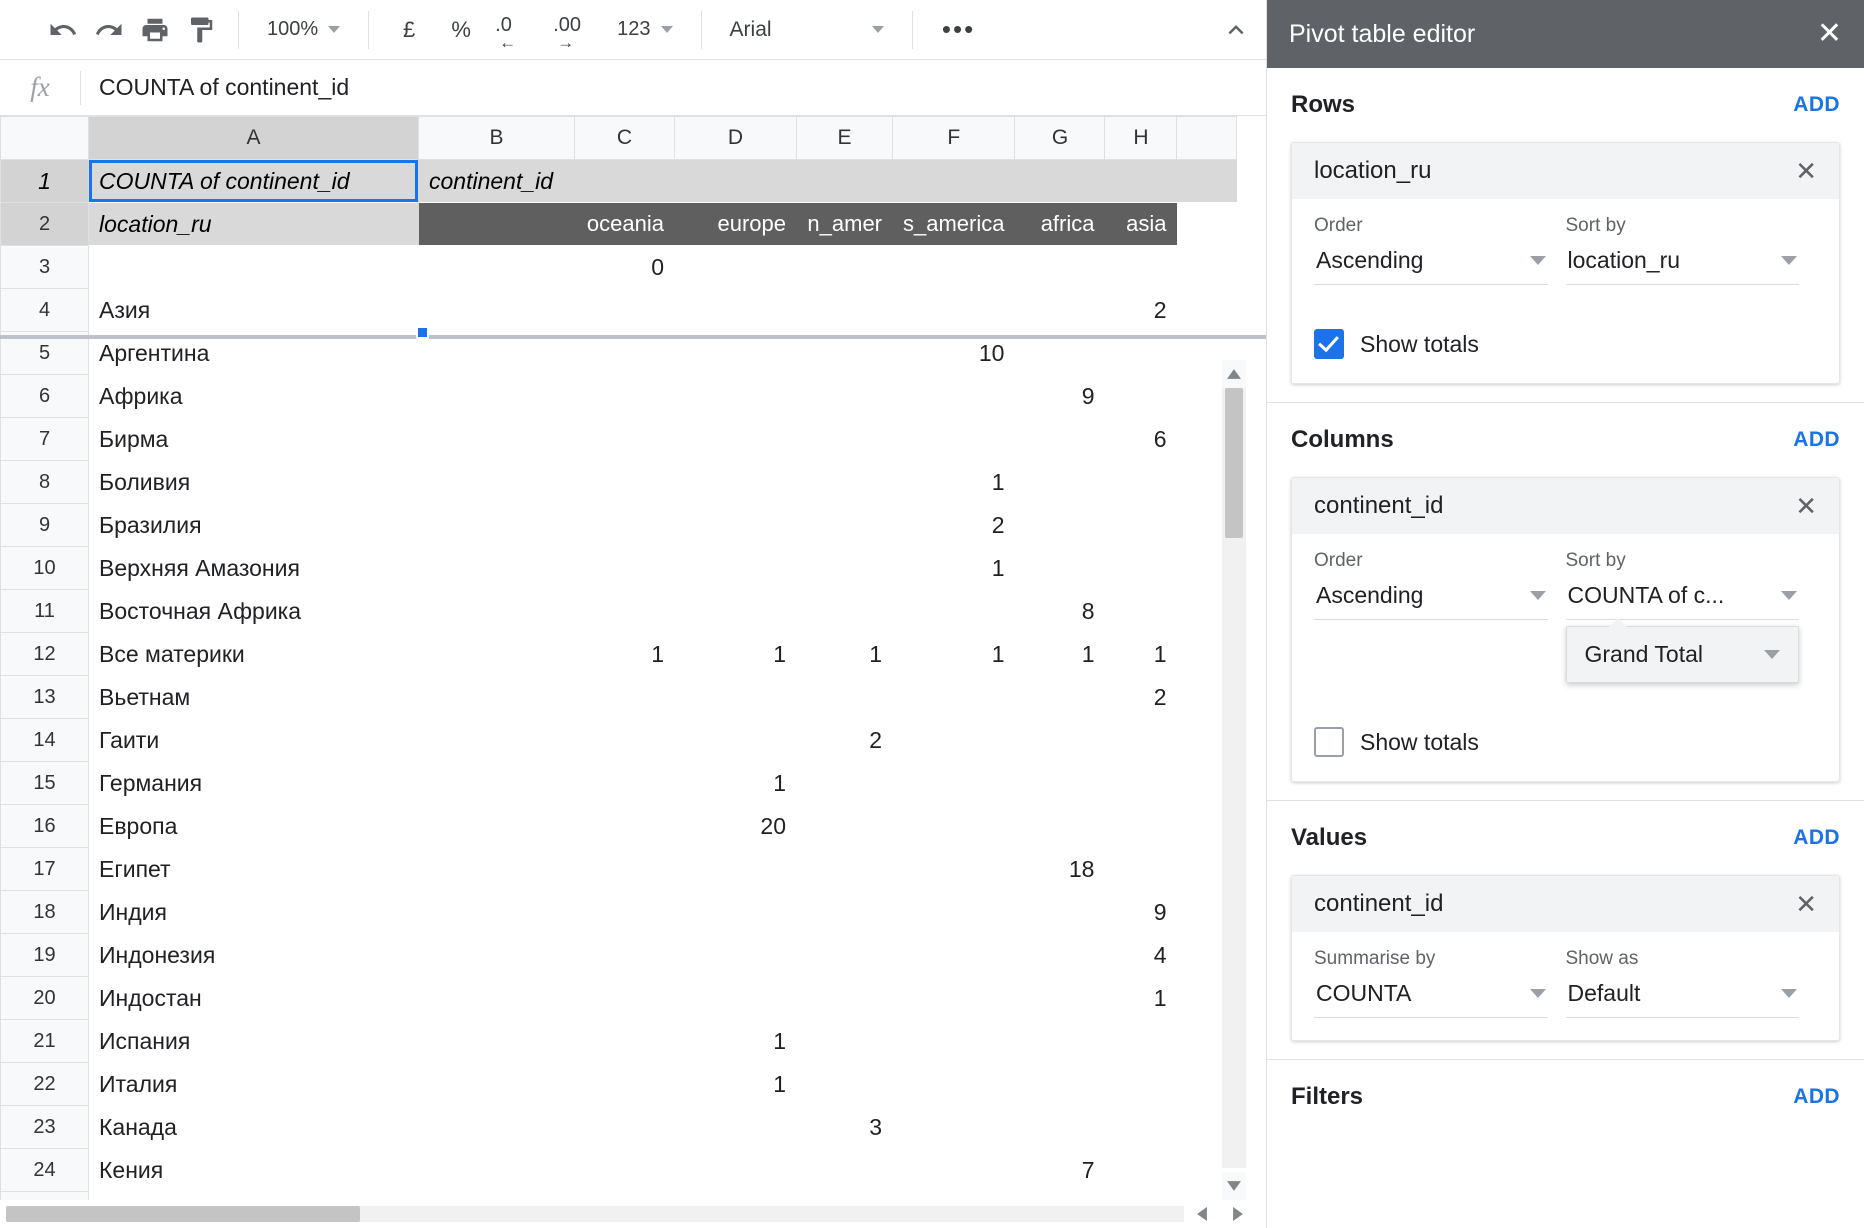  I want to click on row-header-10: 10, so click(44, 568).